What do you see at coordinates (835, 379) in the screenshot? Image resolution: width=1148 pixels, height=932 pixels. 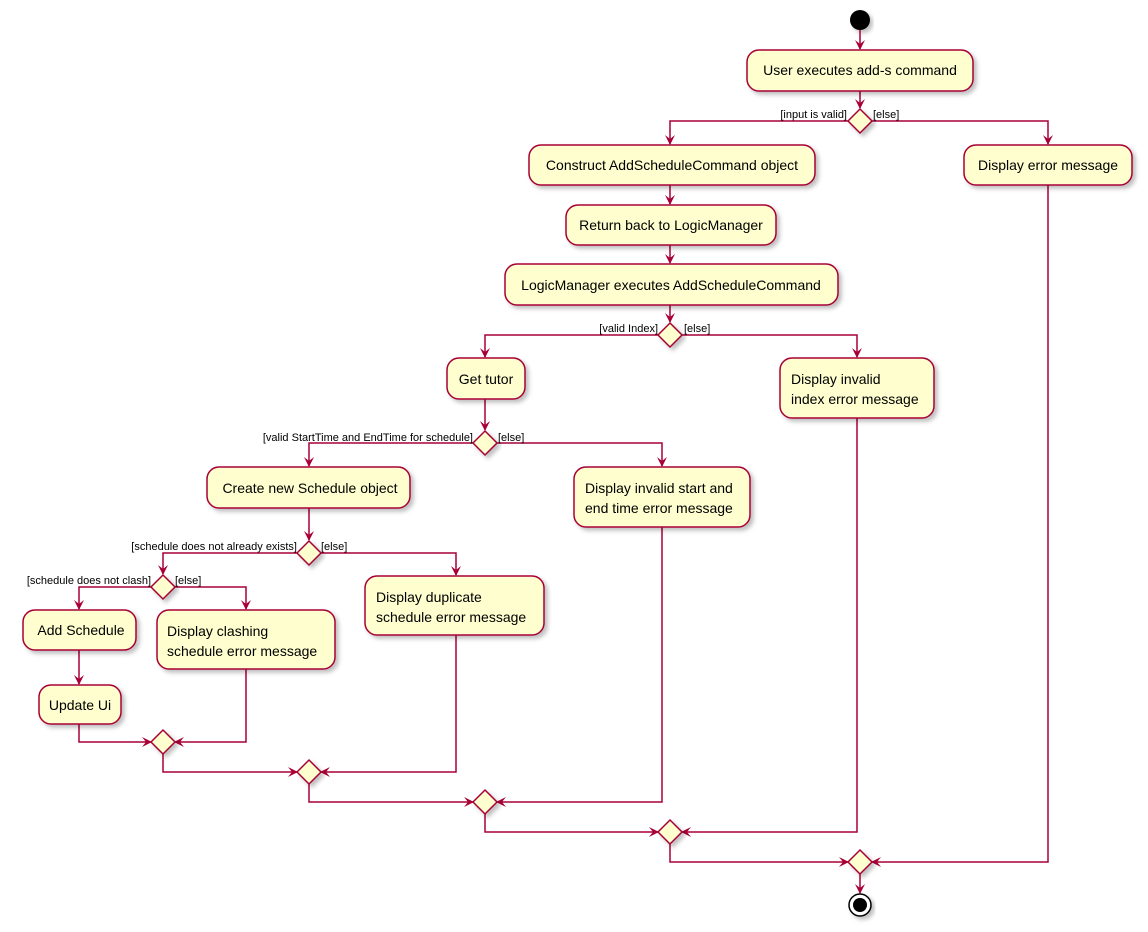 I see `action-label: Display invalid` at bounding box center [835, 379].